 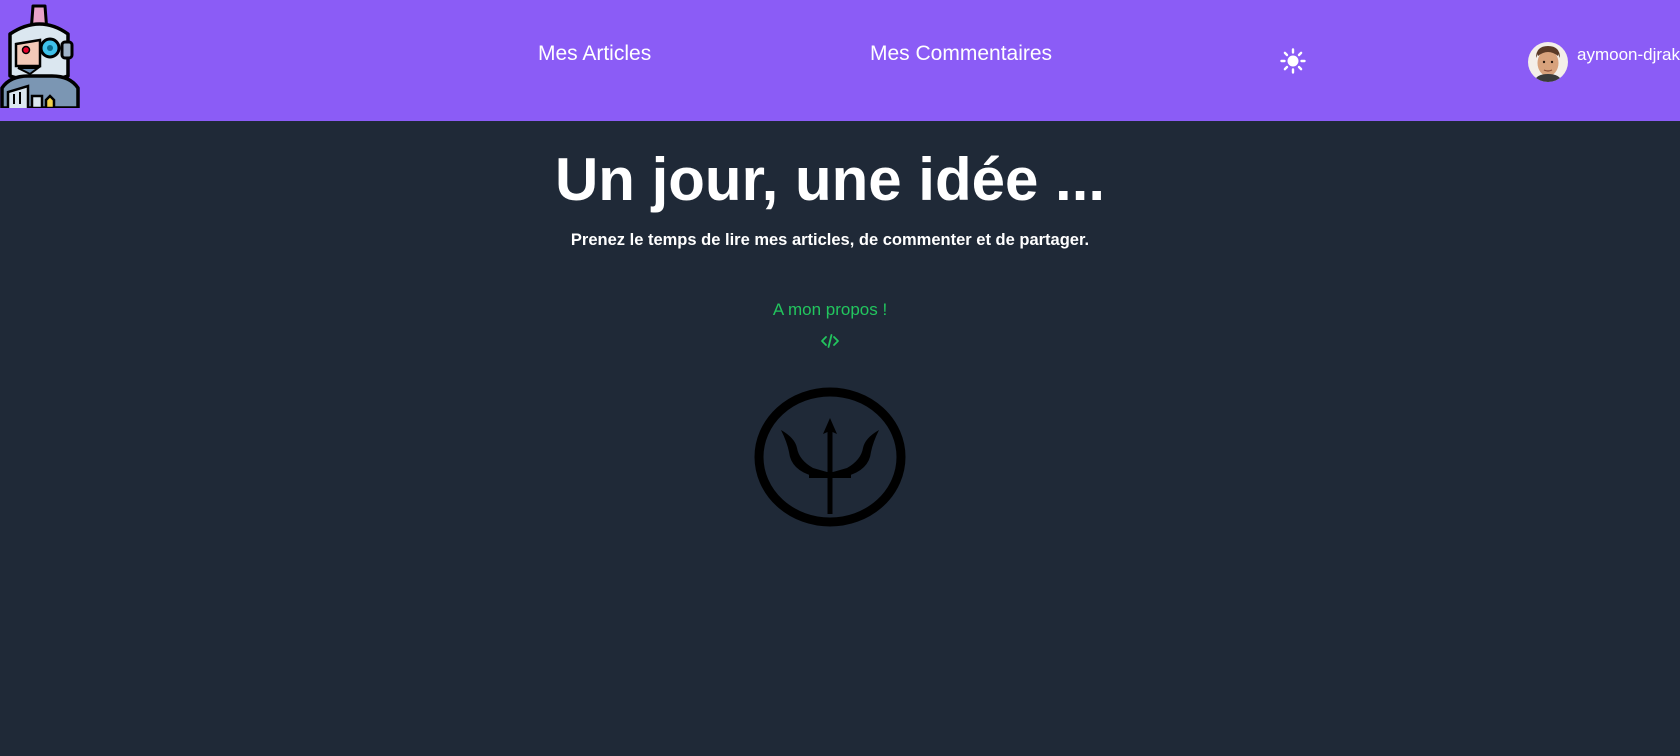 What do you see at coordinates (830, 457) in the screenshot?
I see `trident-circle-icon` at bounding box center [830, 457].